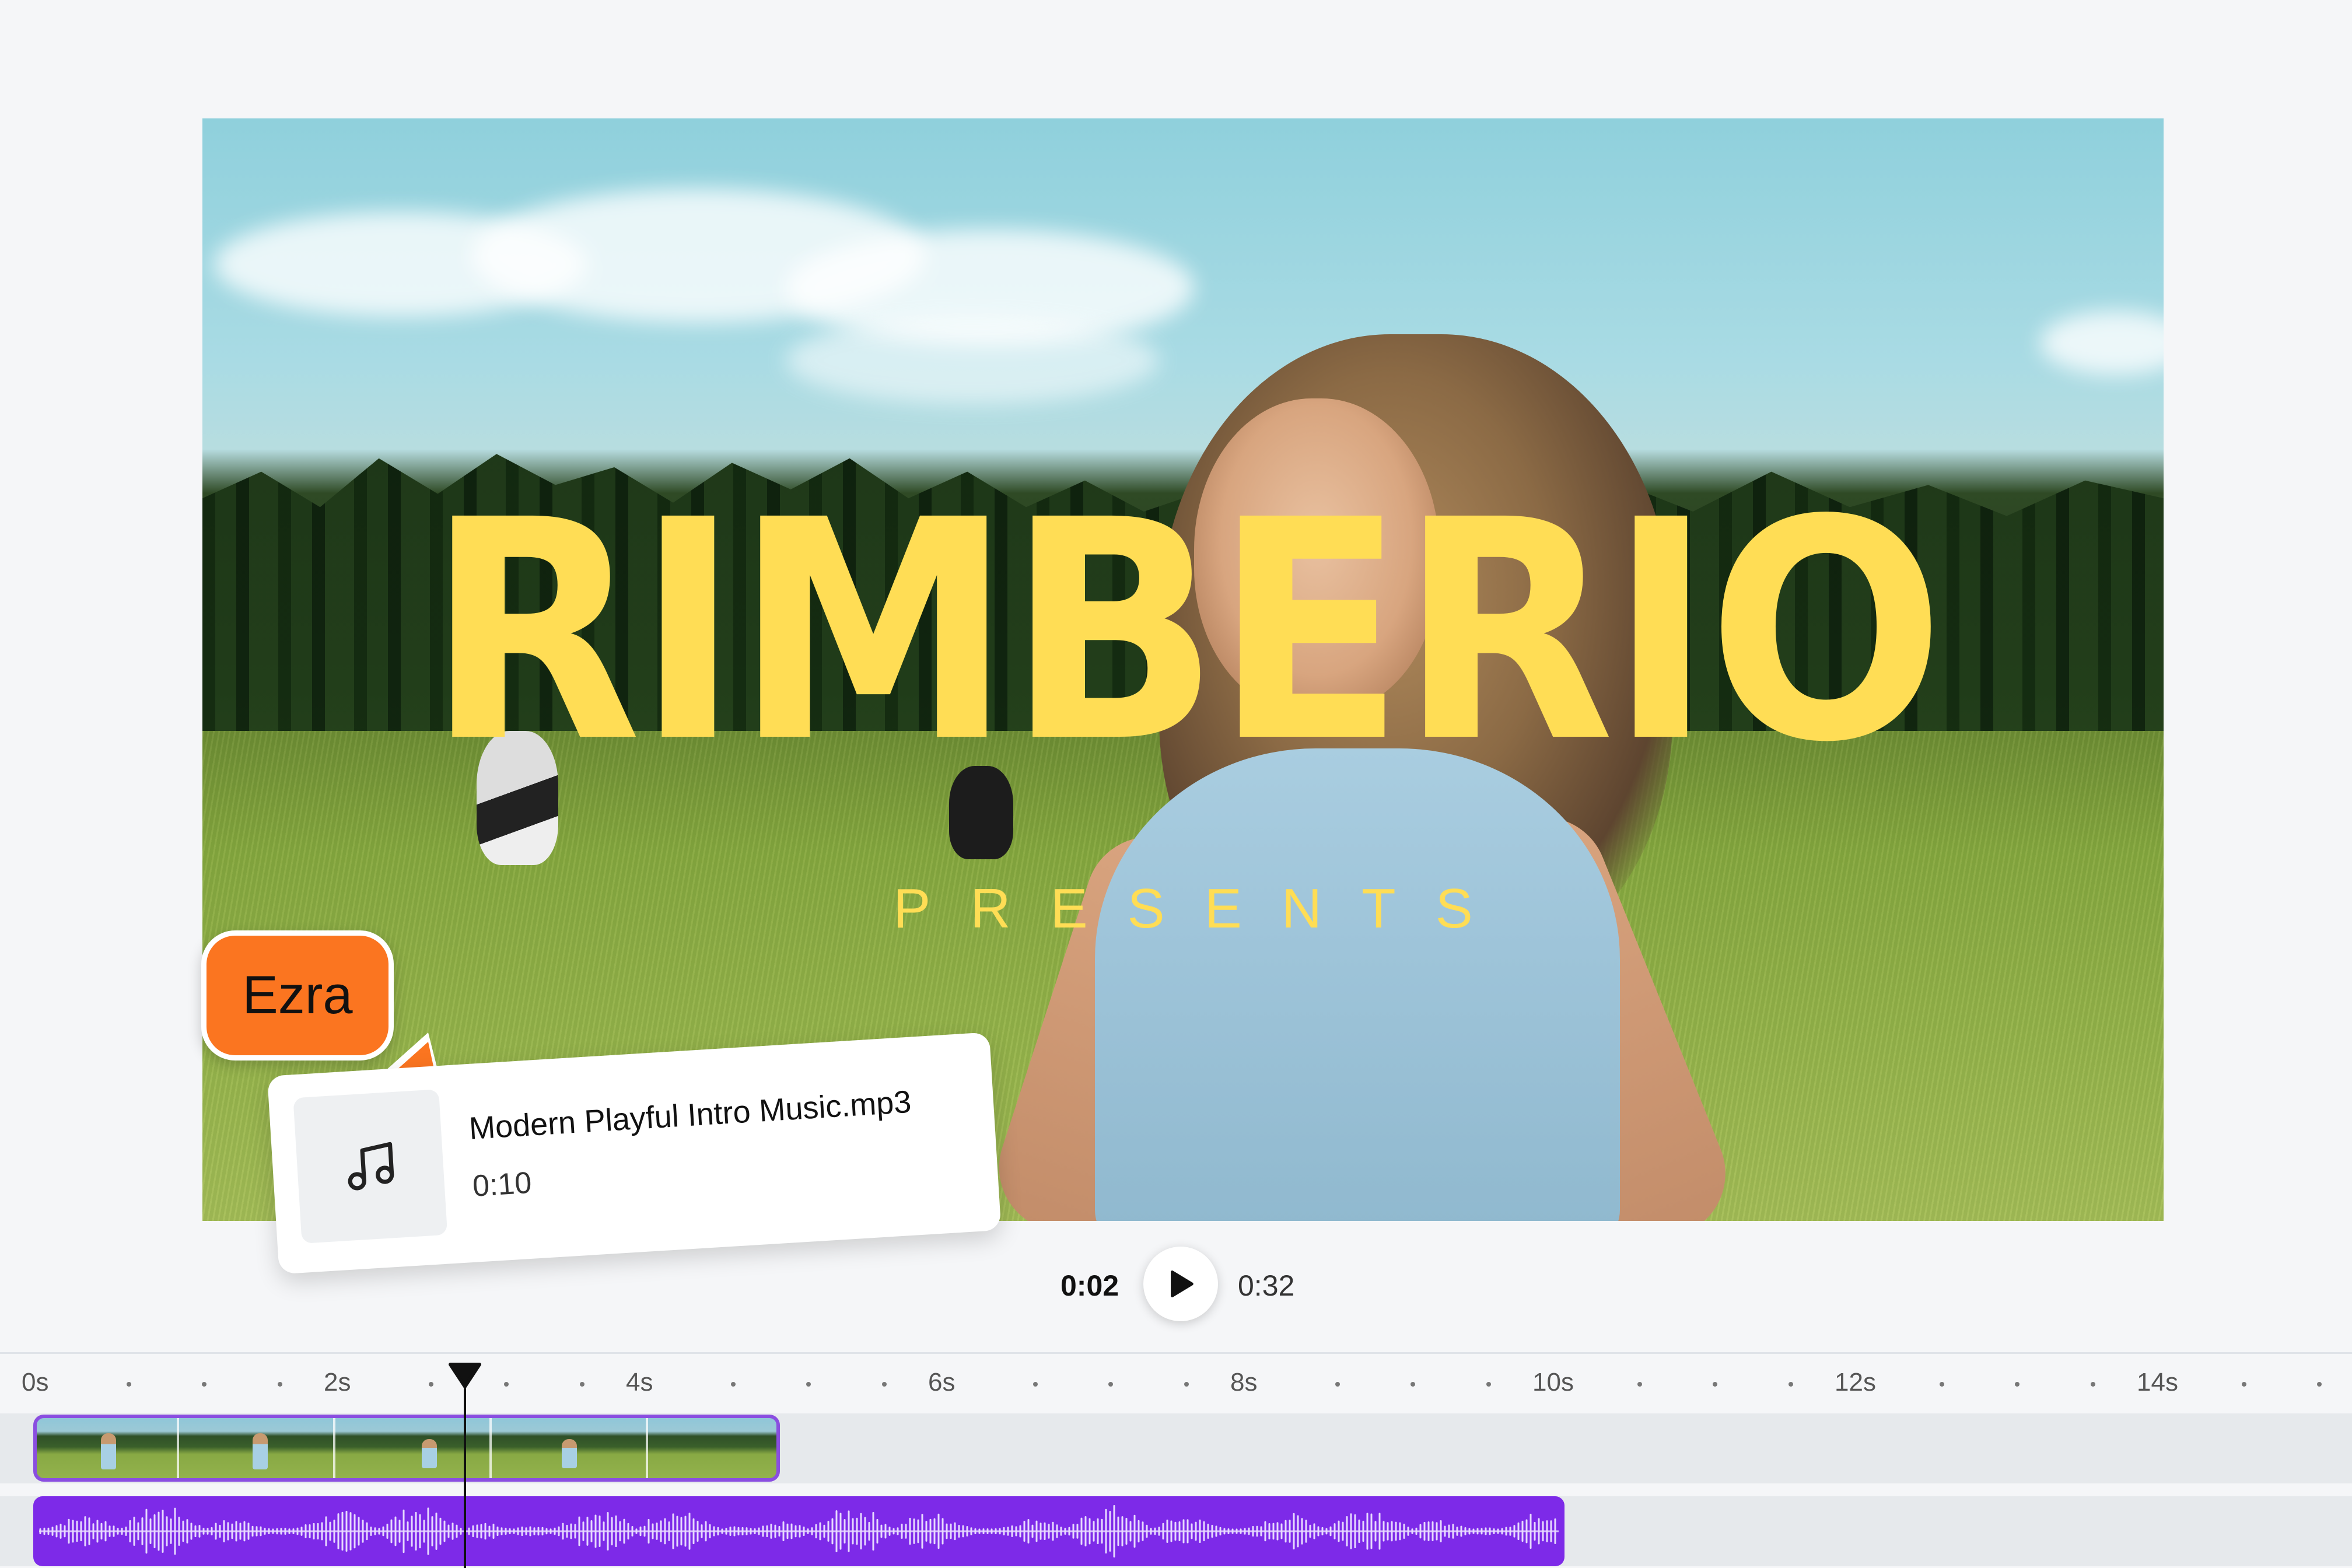 The image size is (2352, 1568). What do you see at coordinates (502, 1184) in the screenshot?
I see `audio-duration: 0:10` at bounding box center [502, 1184].